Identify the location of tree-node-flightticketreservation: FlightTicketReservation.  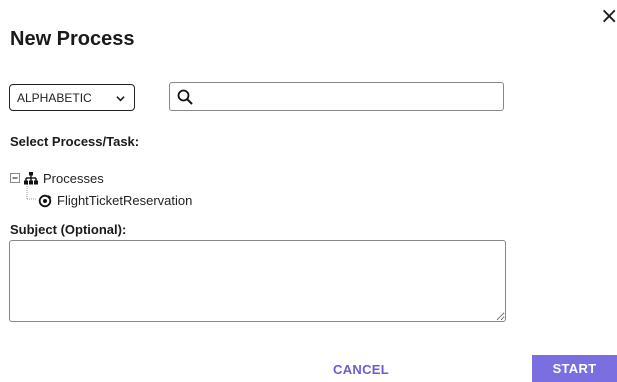
(115, 200).